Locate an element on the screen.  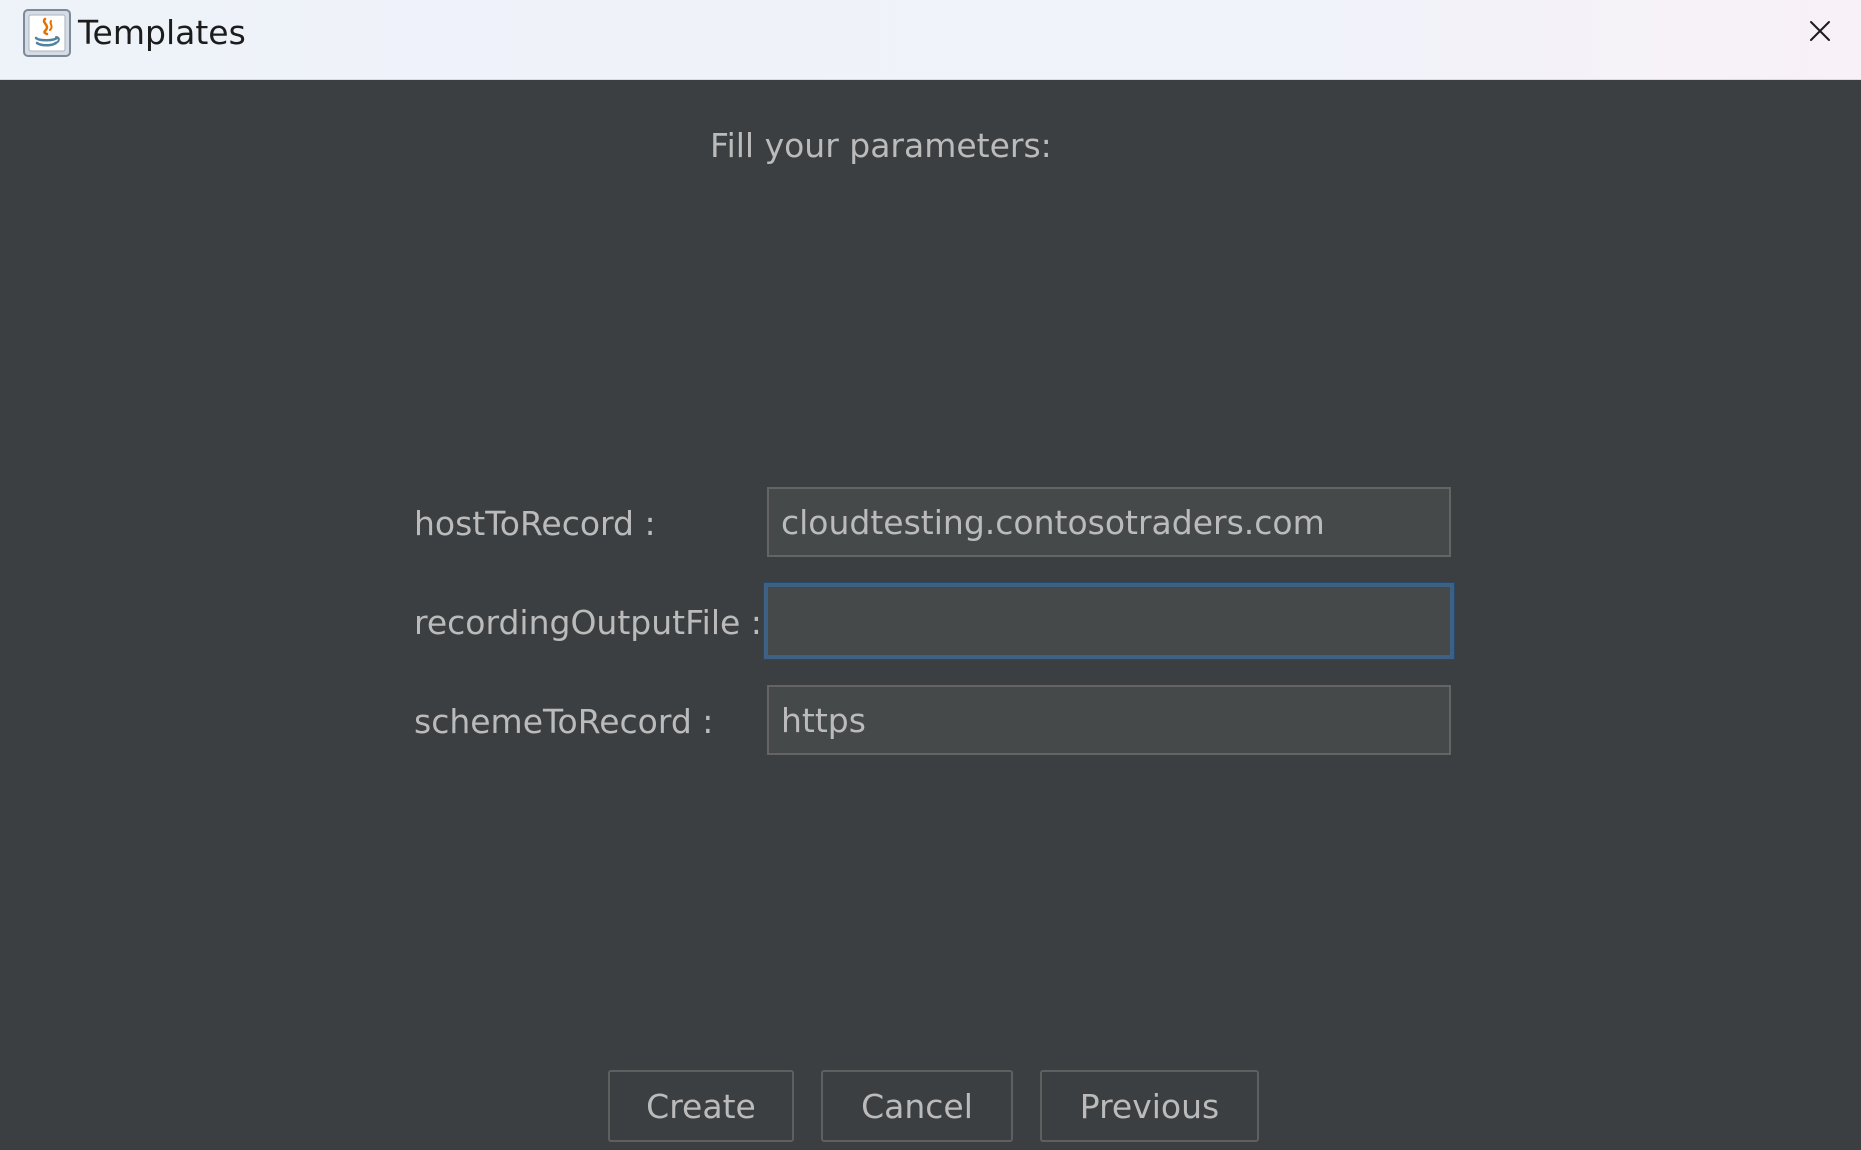
close-icon is located at coordinates (1820, 31).